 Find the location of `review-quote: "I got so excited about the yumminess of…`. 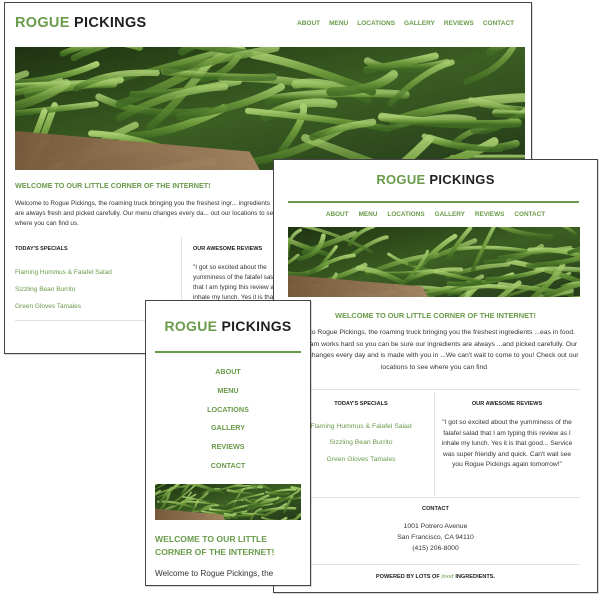

review-quote: "I got so excited about the yumminess of… is located at coordinates (507, 443).